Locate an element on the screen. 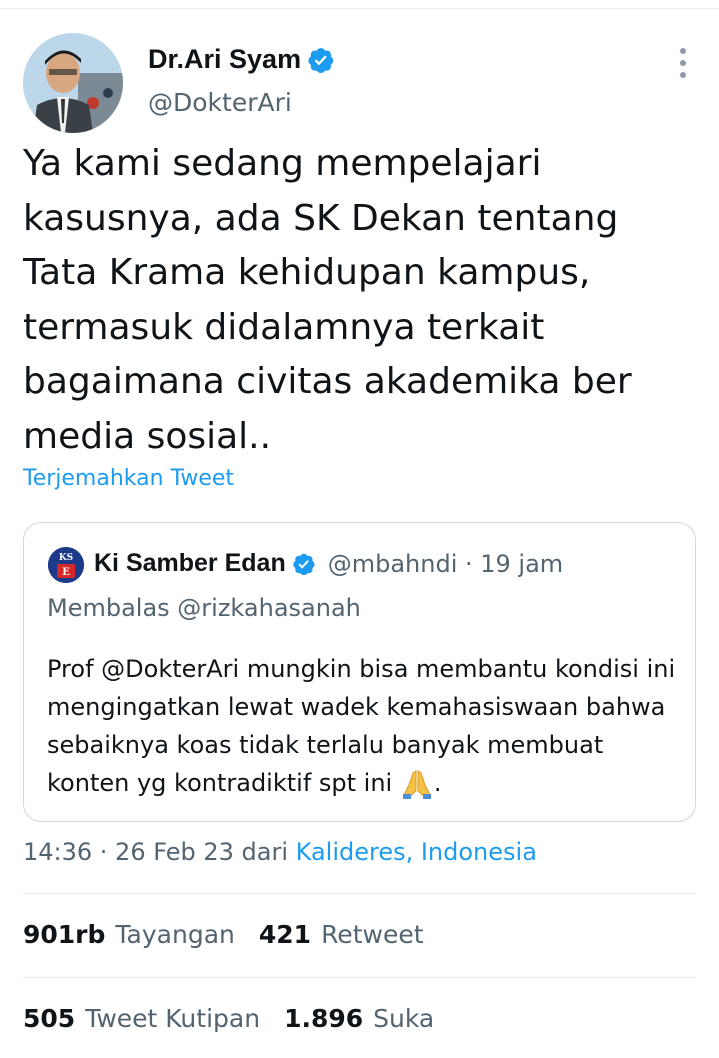 Image resolution: width=719 pixels, height=1058 pixels. author-avatar is located at coordinates (73, 83).